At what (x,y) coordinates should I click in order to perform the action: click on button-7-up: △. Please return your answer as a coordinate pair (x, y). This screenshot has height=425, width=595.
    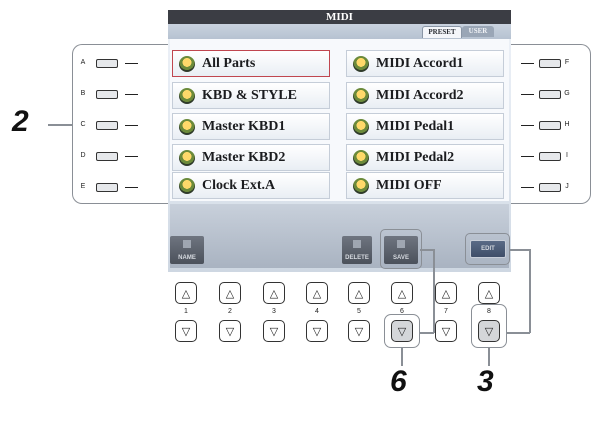
    Looking at the image, I should click on (446, 293).